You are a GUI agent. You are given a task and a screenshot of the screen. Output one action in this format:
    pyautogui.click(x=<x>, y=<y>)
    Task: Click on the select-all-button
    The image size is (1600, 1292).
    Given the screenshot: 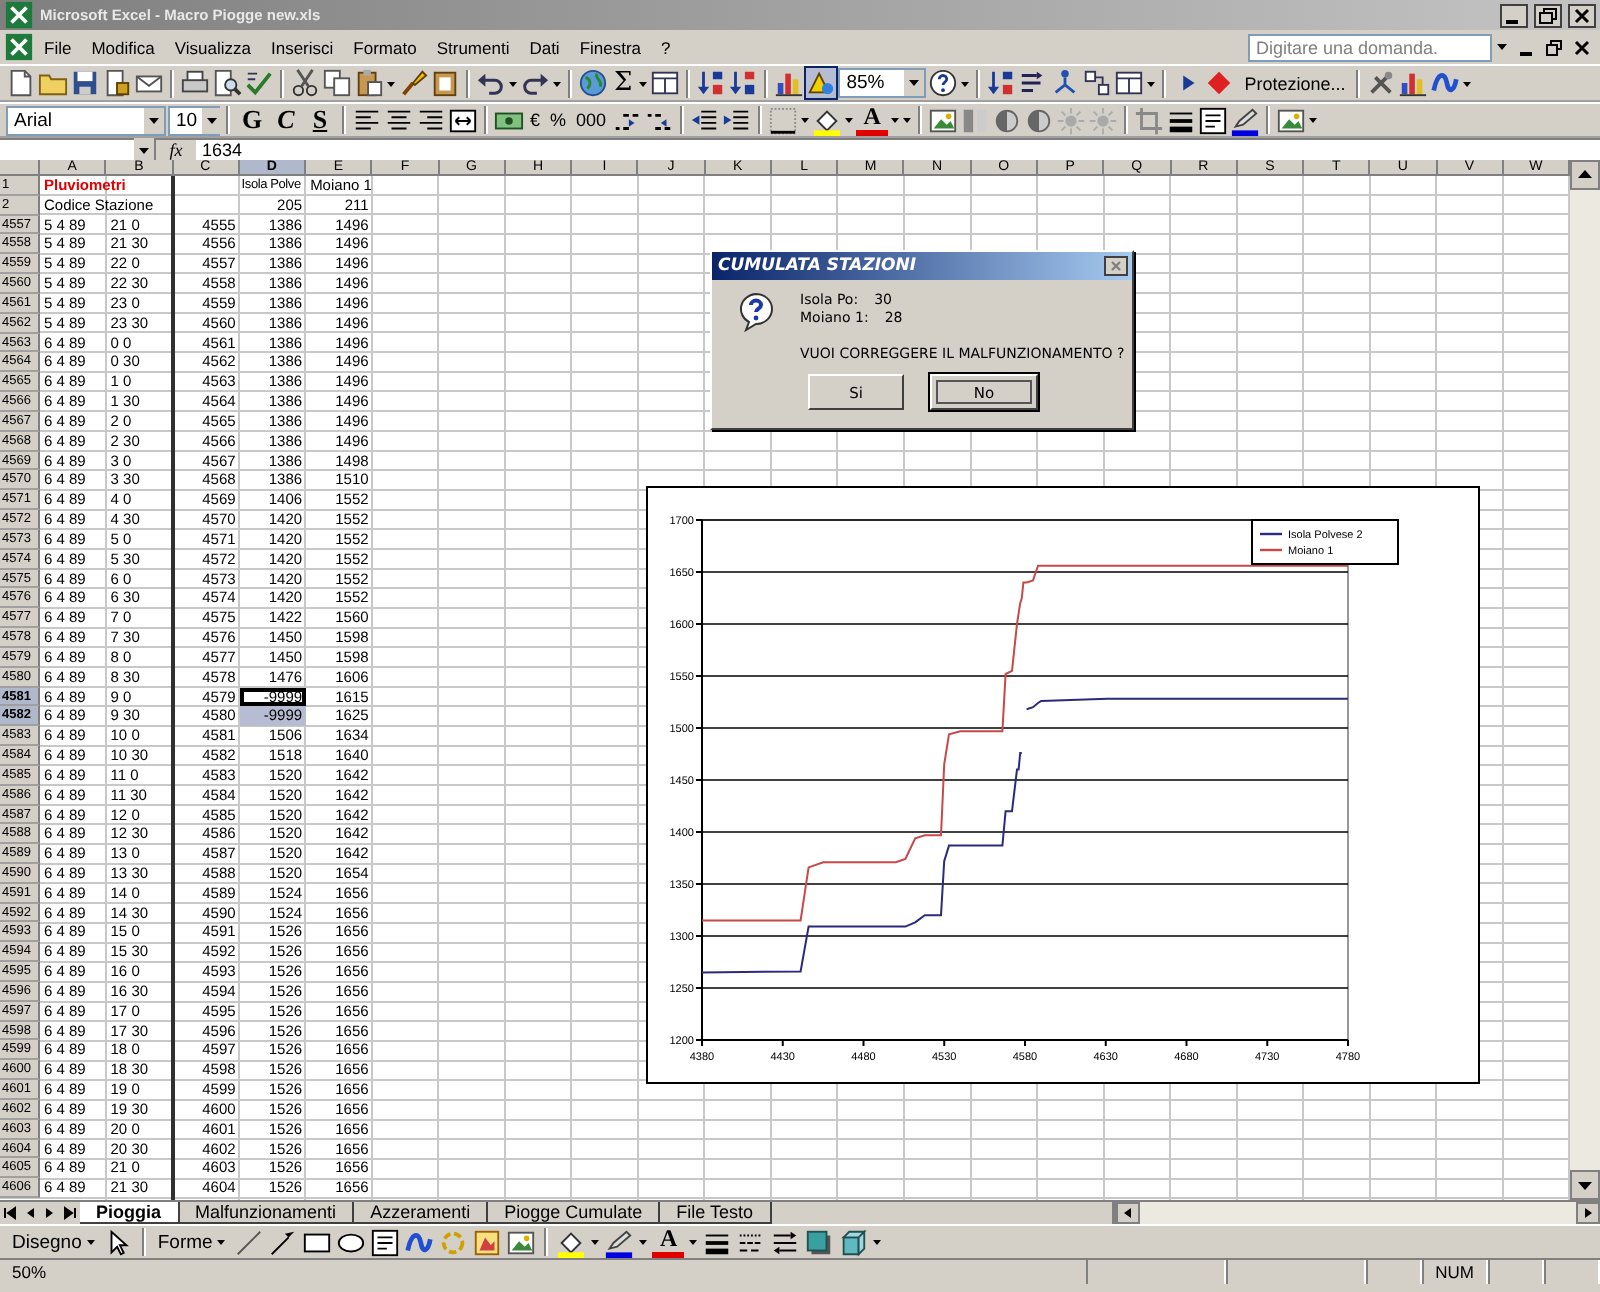 What is the action you would take?
    pyautogui.click(x=20, y=168)
    